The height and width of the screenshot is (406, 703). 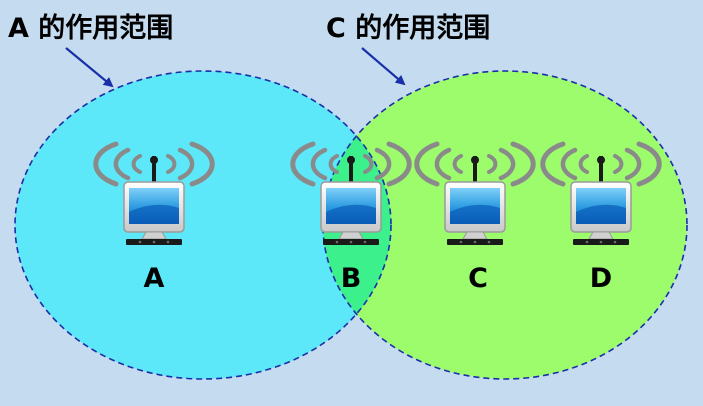 What do you see at coordinates (478, 278) in the screenshot?
I see `node-label-c: C` at bounding box center [478, 278].